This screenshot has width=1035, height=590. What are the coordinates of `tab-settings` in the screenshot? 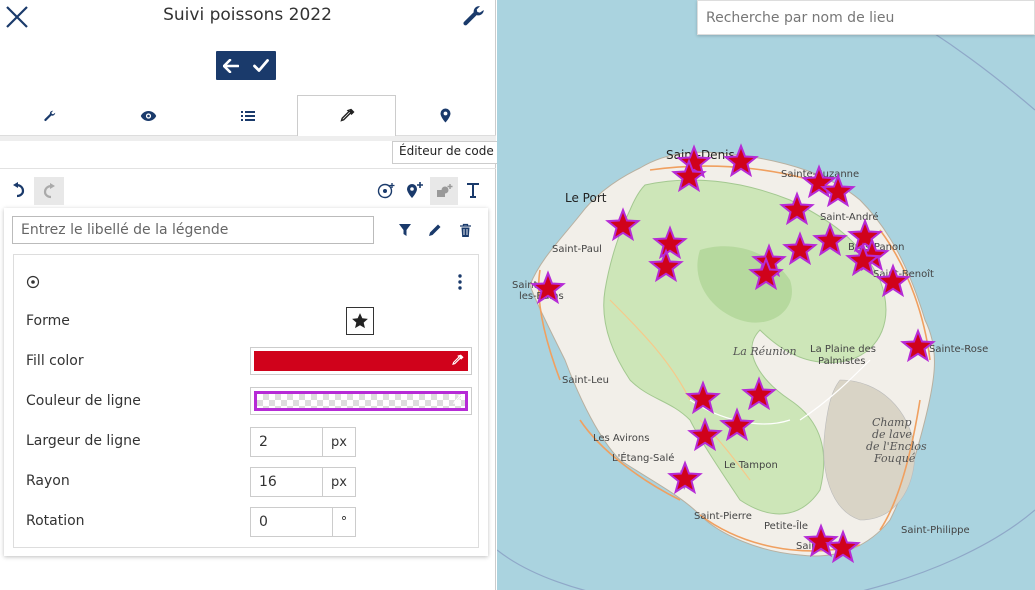 It's located at (49, 115).